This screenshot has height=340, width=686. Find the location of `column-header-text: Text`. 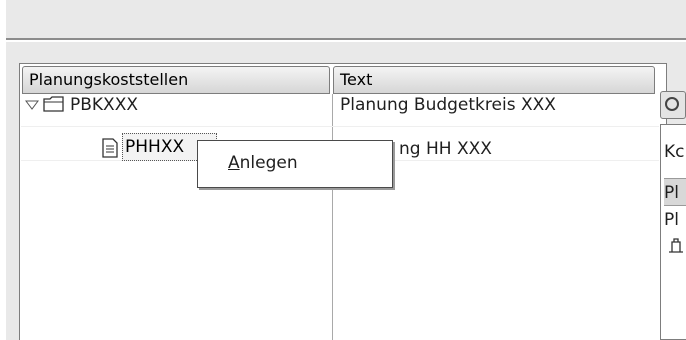

column-header-text: Text is located at coordinates (494, 80).